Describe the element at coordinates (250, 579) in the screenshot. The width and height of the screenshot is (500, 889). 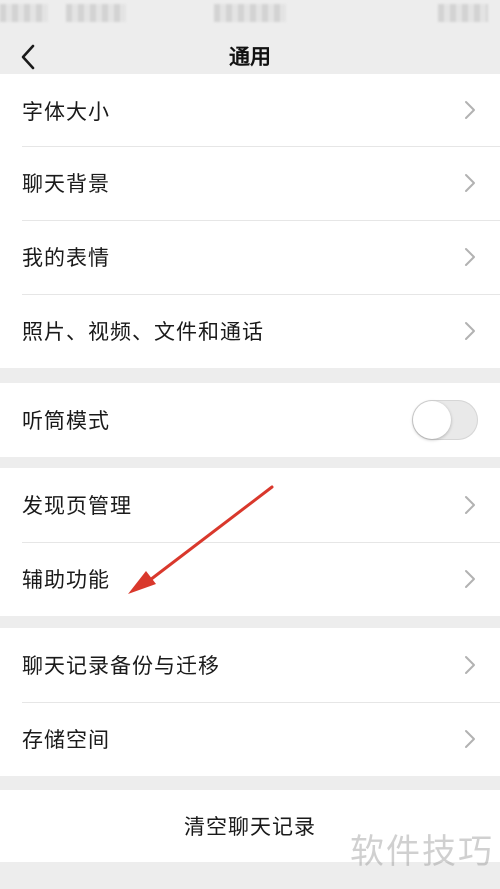
I see `row-accessibility: 辅助功能` at that location.